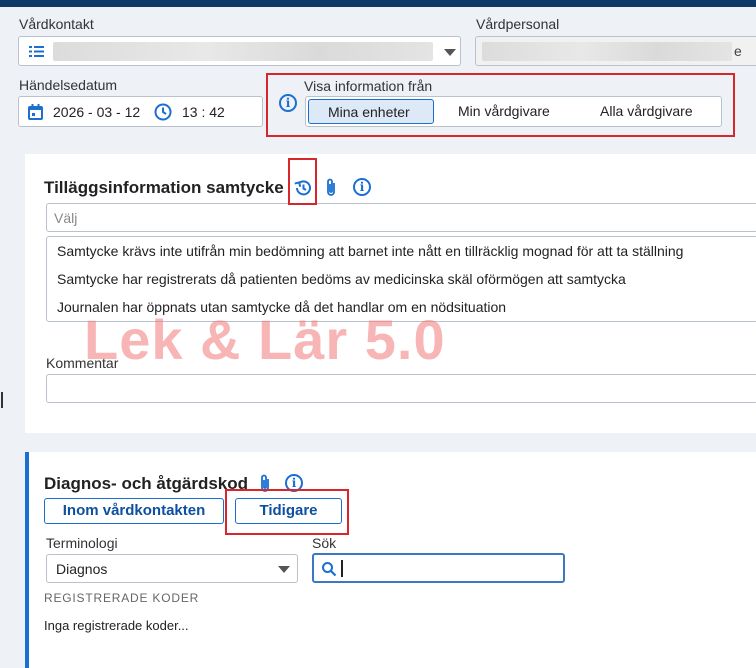 The height and width of the screenshot is (668, 756). What do you see at coordinates (331, 188) in the screenshot?
I see `attachment-icon` at bounding box center [331, 188].